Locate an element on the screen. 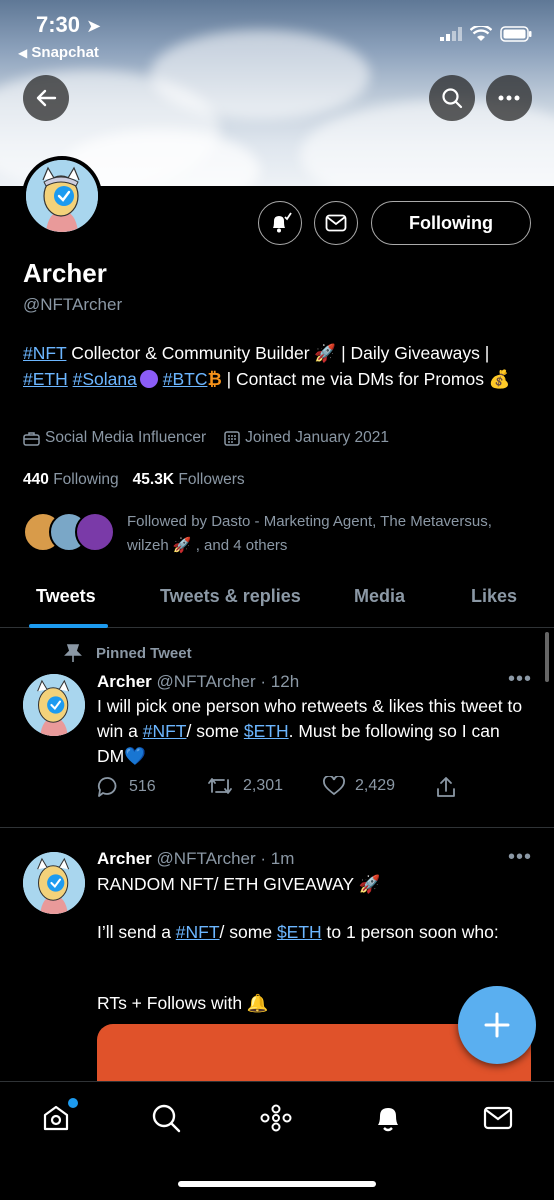 The width and height of the screenshot is (554, 1200). pinned-label: Pinned Tweet is located at coordinates (128, 653).